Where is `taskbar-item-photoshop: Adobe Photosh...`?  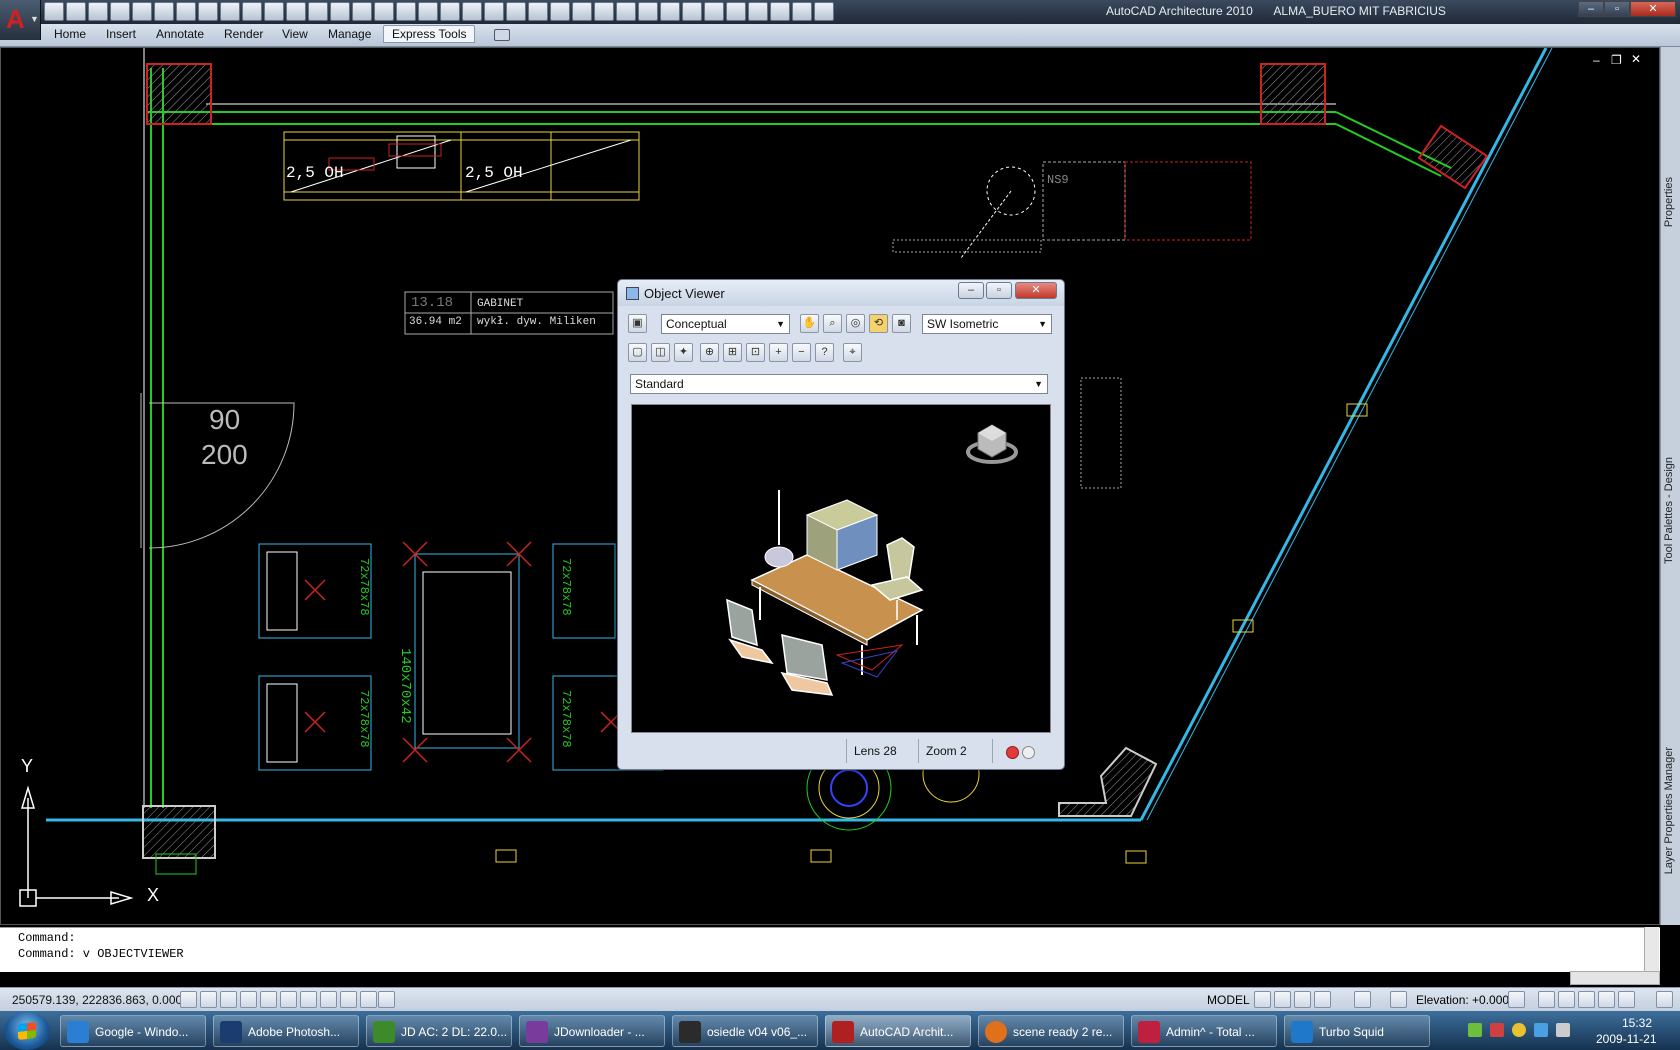
taskbar-item-photoshop: Adobe Photosh... is located at coordinates (286, 1031).